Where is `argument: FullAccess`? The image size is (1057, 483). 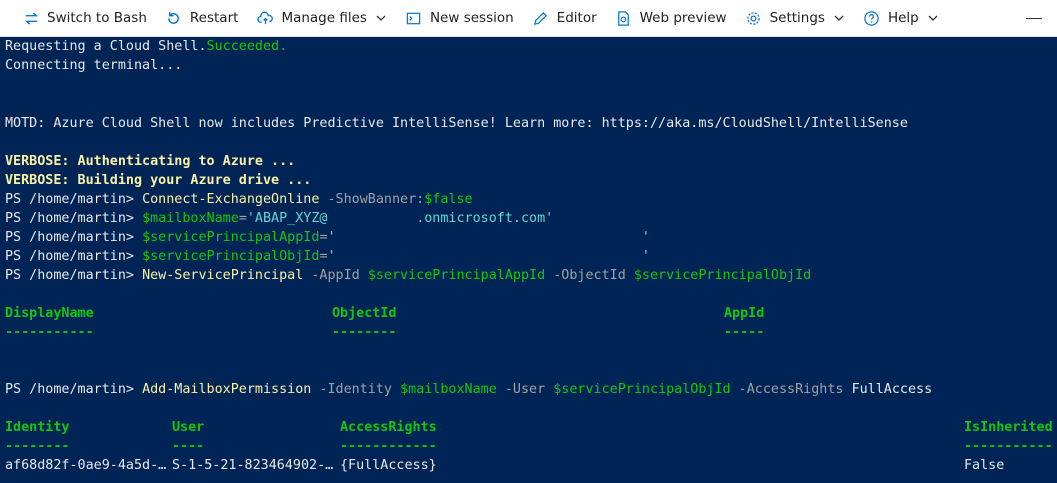
argument: FullAccess is located at coordinates (892, 389).